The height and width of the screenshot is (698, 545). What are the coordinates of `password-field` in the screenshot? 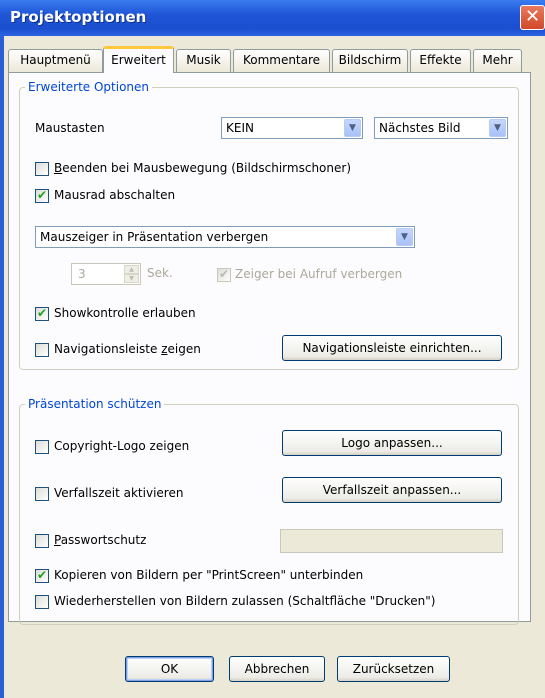 It's located at (391, 541).